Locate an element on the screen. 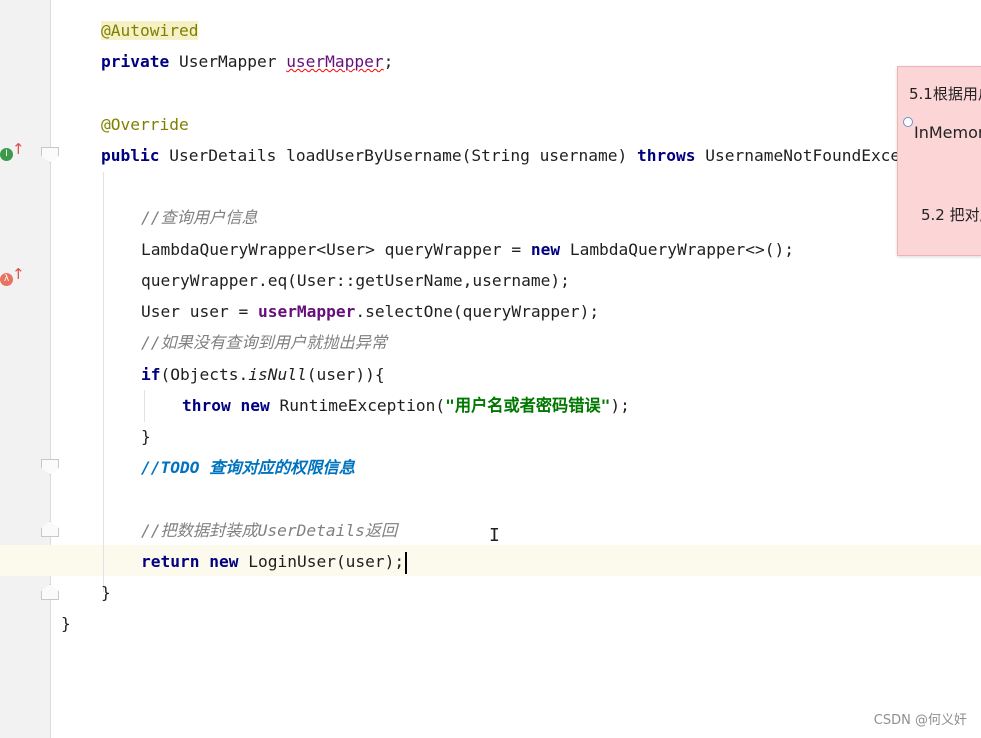  annotation-override: @Override is located at coordinates (145, 124).